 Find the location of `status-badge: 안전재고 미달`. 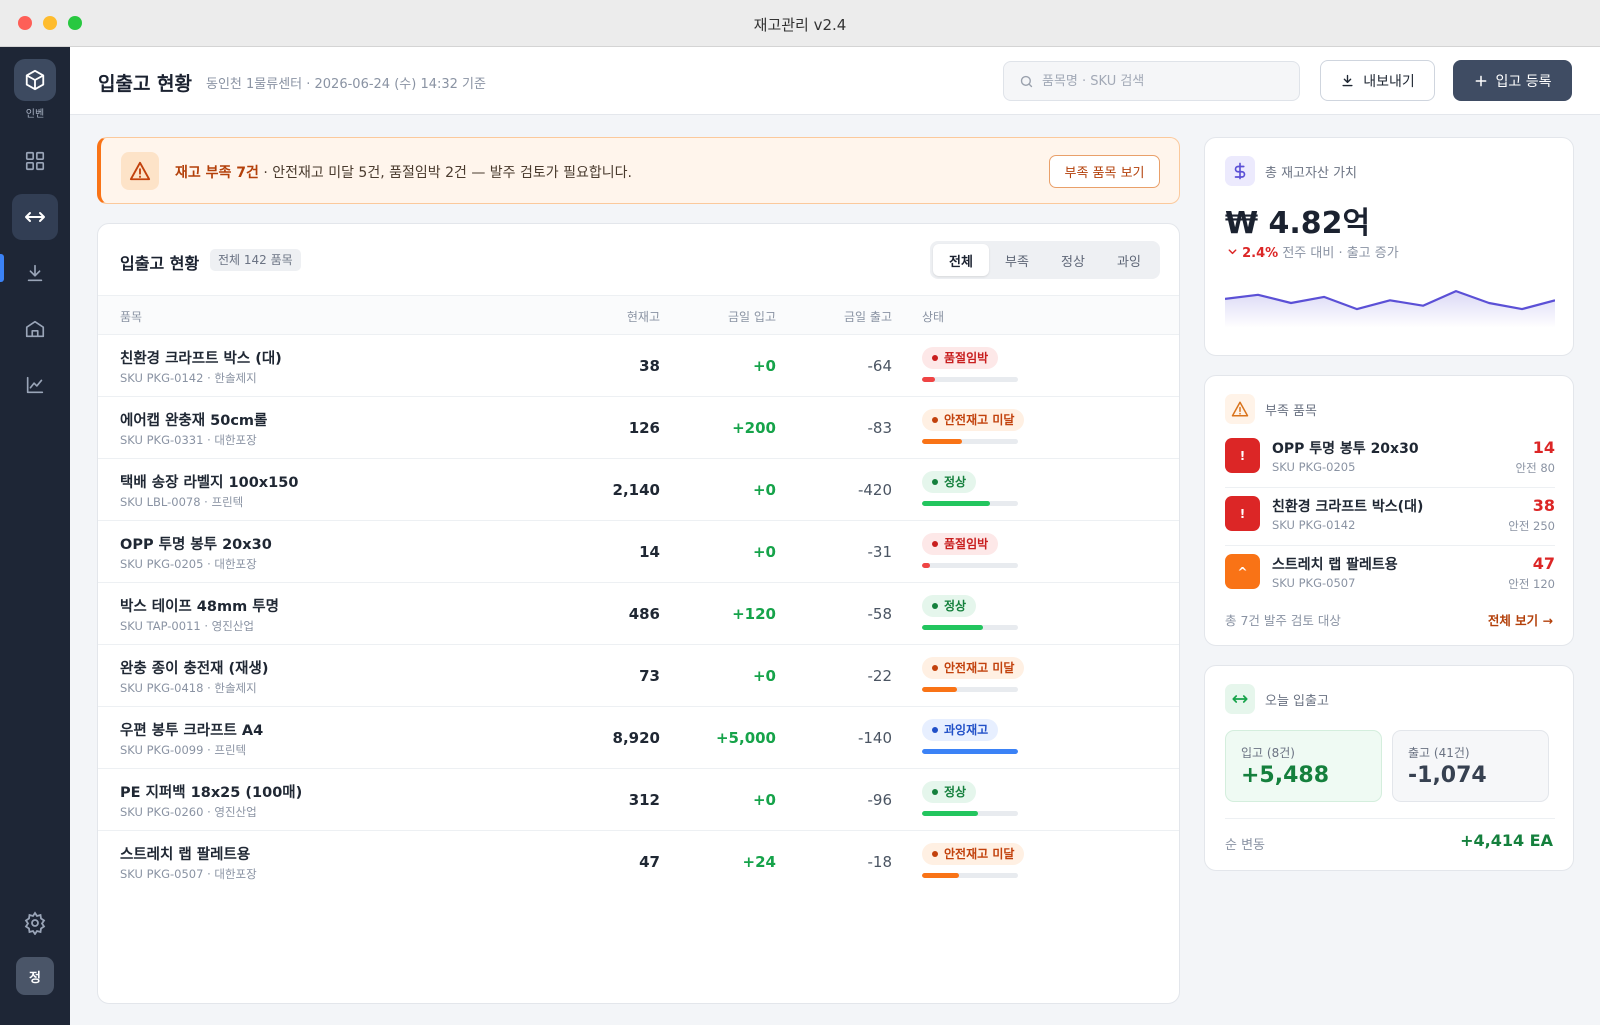

status-badge: 안전재고 미달 is located at coordinates (973, 668).